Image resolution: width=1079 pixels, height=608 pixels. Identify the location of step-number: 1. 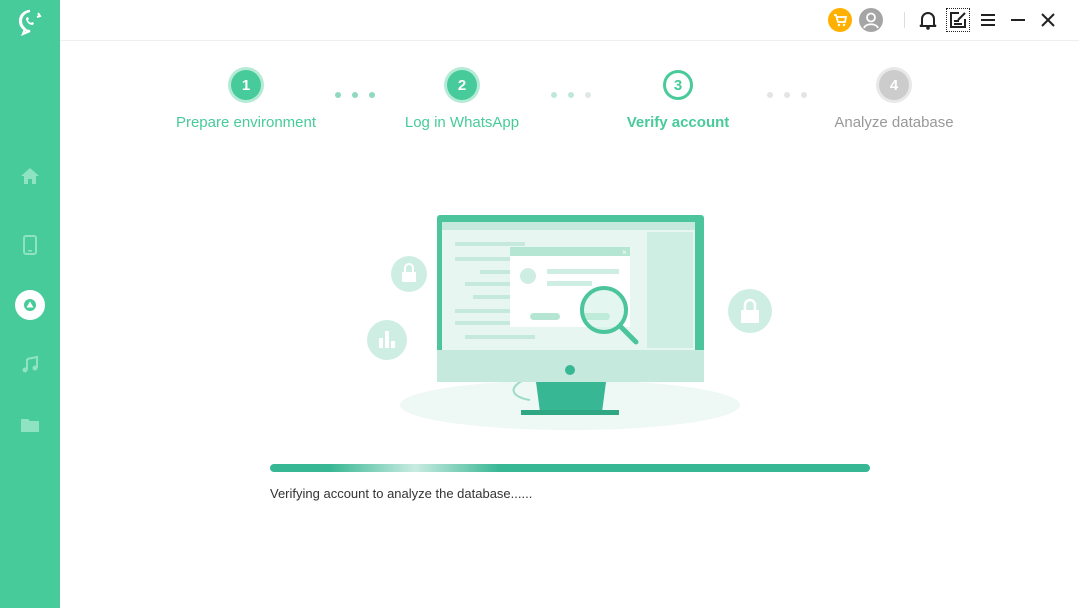
(246, 85).